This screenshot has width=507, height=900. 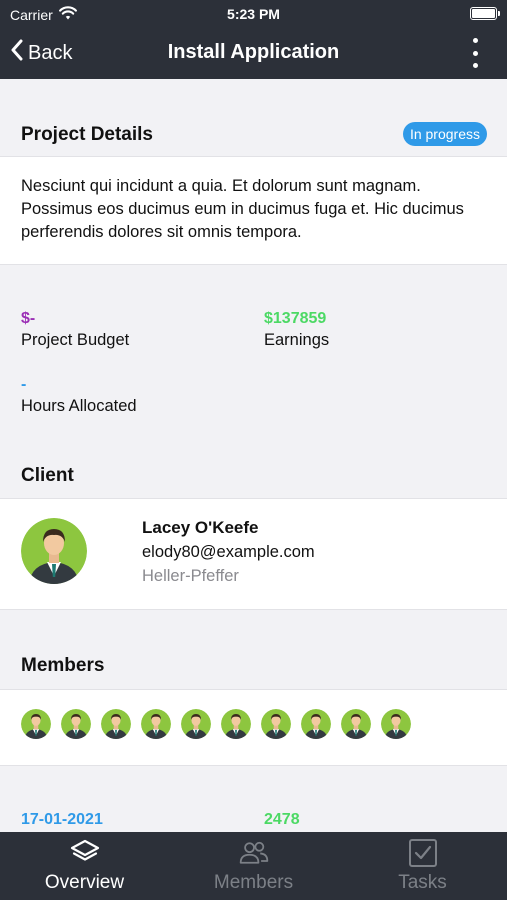 I want to click on project-details-header: Project Details In progress, so click(x=253, y=135).